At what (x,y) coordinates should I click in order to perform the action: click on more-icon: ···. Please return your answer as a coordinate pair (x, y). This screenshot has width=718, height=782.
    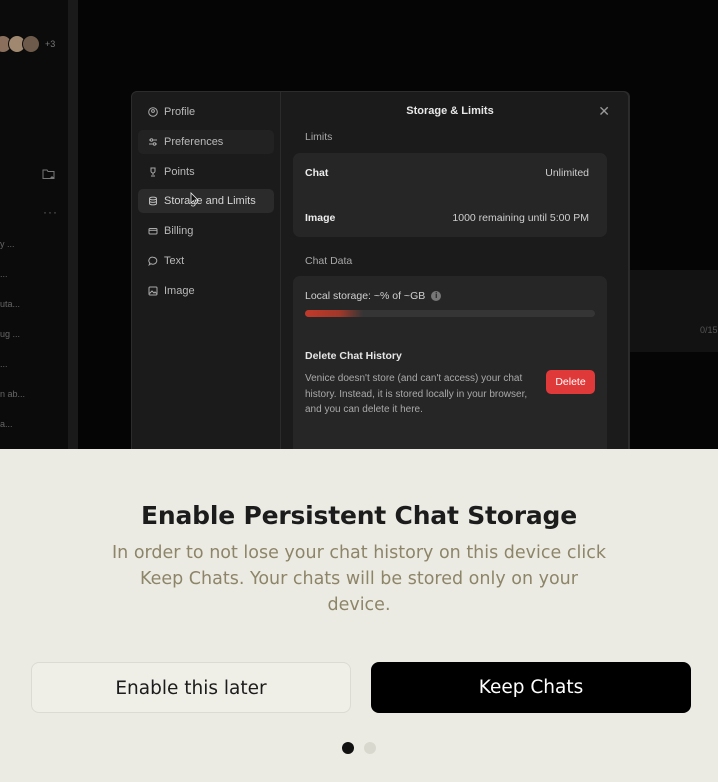
    Looking at the image, I should click on (50, 212).